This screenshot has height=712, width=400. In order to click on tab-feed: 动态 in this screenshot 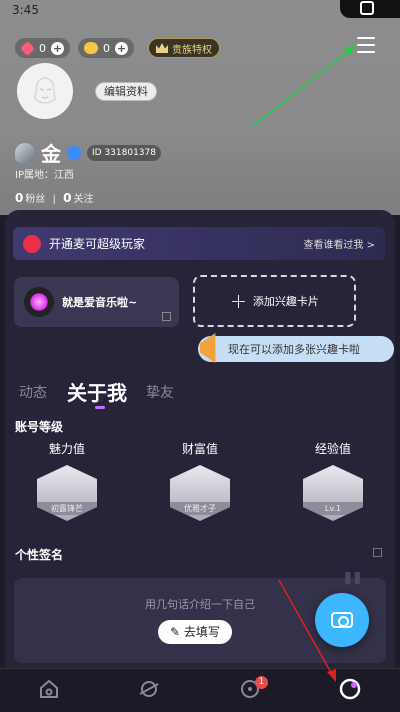, I will do `click(33, 392)`.